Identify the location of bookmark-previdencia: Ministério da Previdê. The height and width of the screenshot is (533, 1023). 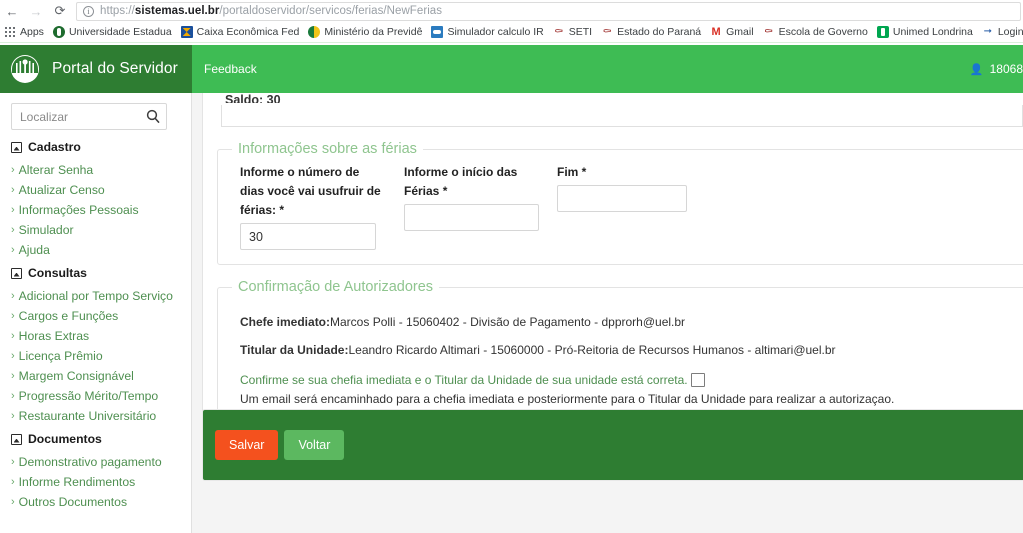
(365, 32).